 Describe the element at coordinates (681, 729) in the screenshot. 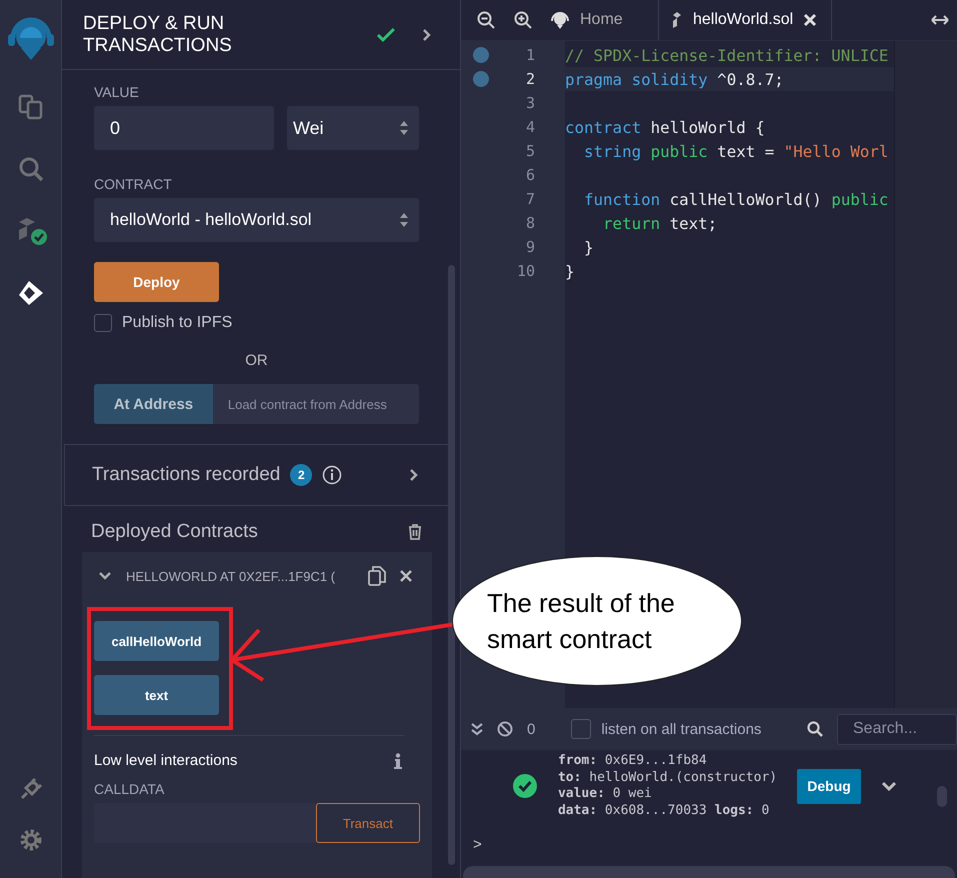

I see `checkbox-label: listen on all transactions` at that location.